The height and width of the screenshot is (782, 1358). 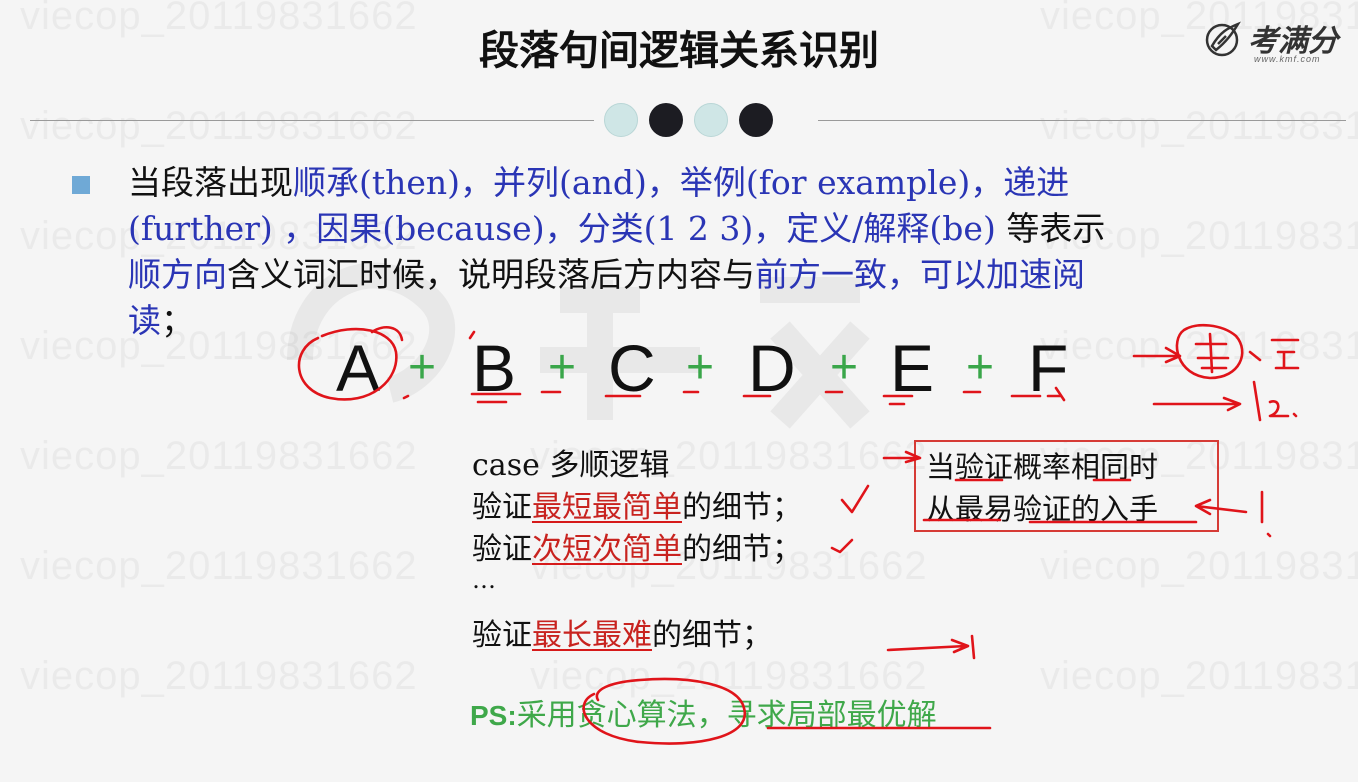 I want to click on formula-term: C, so click(x=632, y=368).